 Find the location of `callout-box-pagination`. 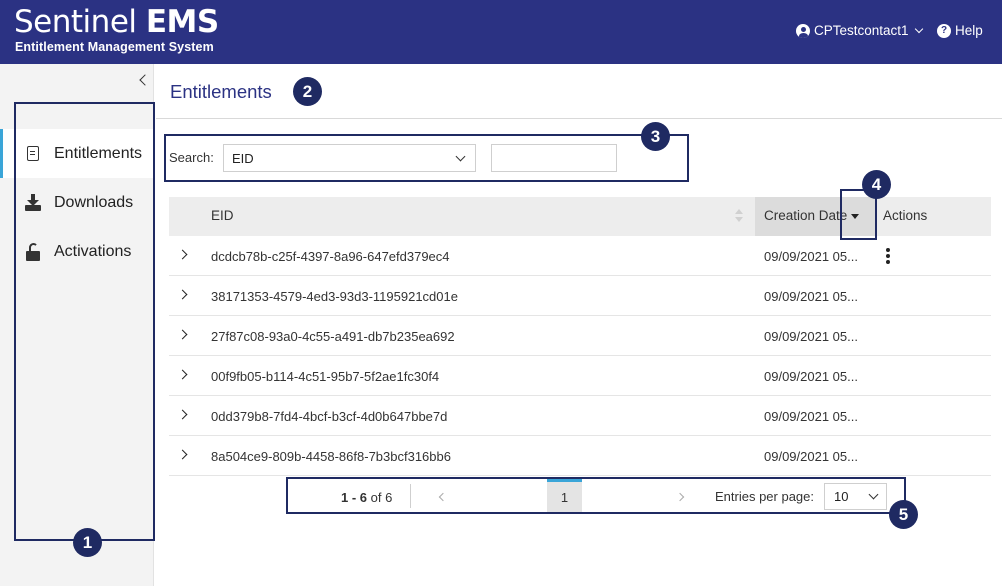

callout-box-pagination is located at coordinates (596, 495).